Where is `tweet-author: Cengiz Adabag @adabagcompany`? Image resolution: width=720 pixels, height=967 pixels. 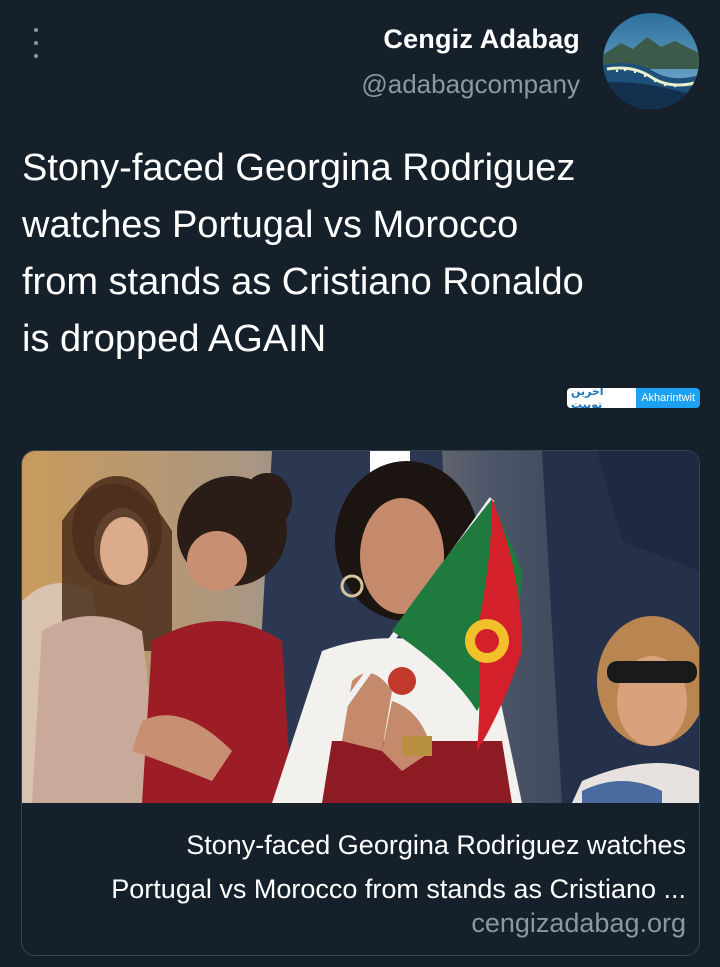 tweet-author: Cengiz Adabag @adabagcompany is located at coordinates (470, 62).